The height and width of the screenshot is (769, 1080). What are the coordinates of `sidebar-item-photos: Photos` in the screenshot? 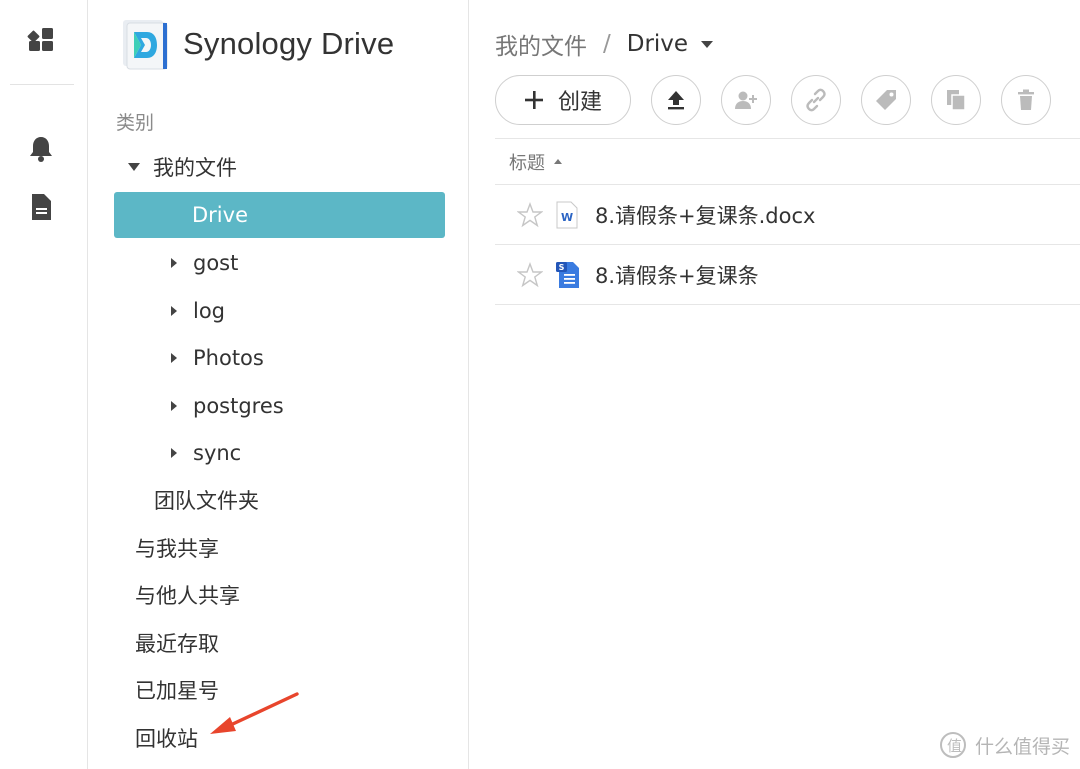 It's located at (214, 358).